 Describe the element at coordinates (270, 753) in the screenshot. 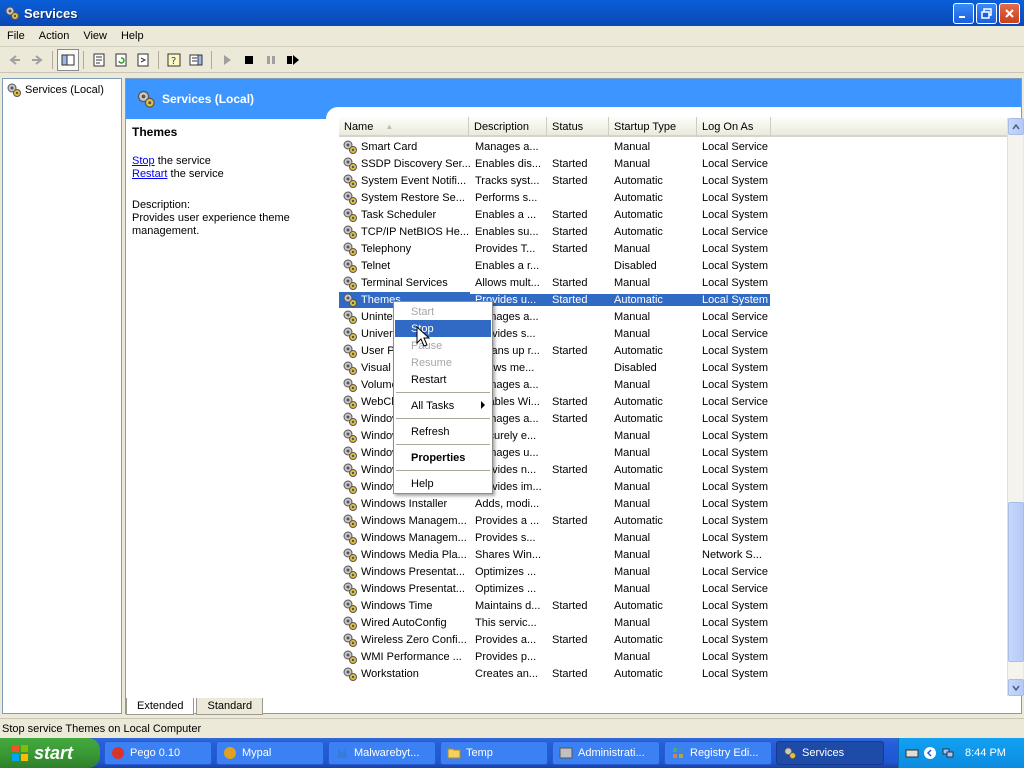

I see `task-mypal: Mypal` at that location.